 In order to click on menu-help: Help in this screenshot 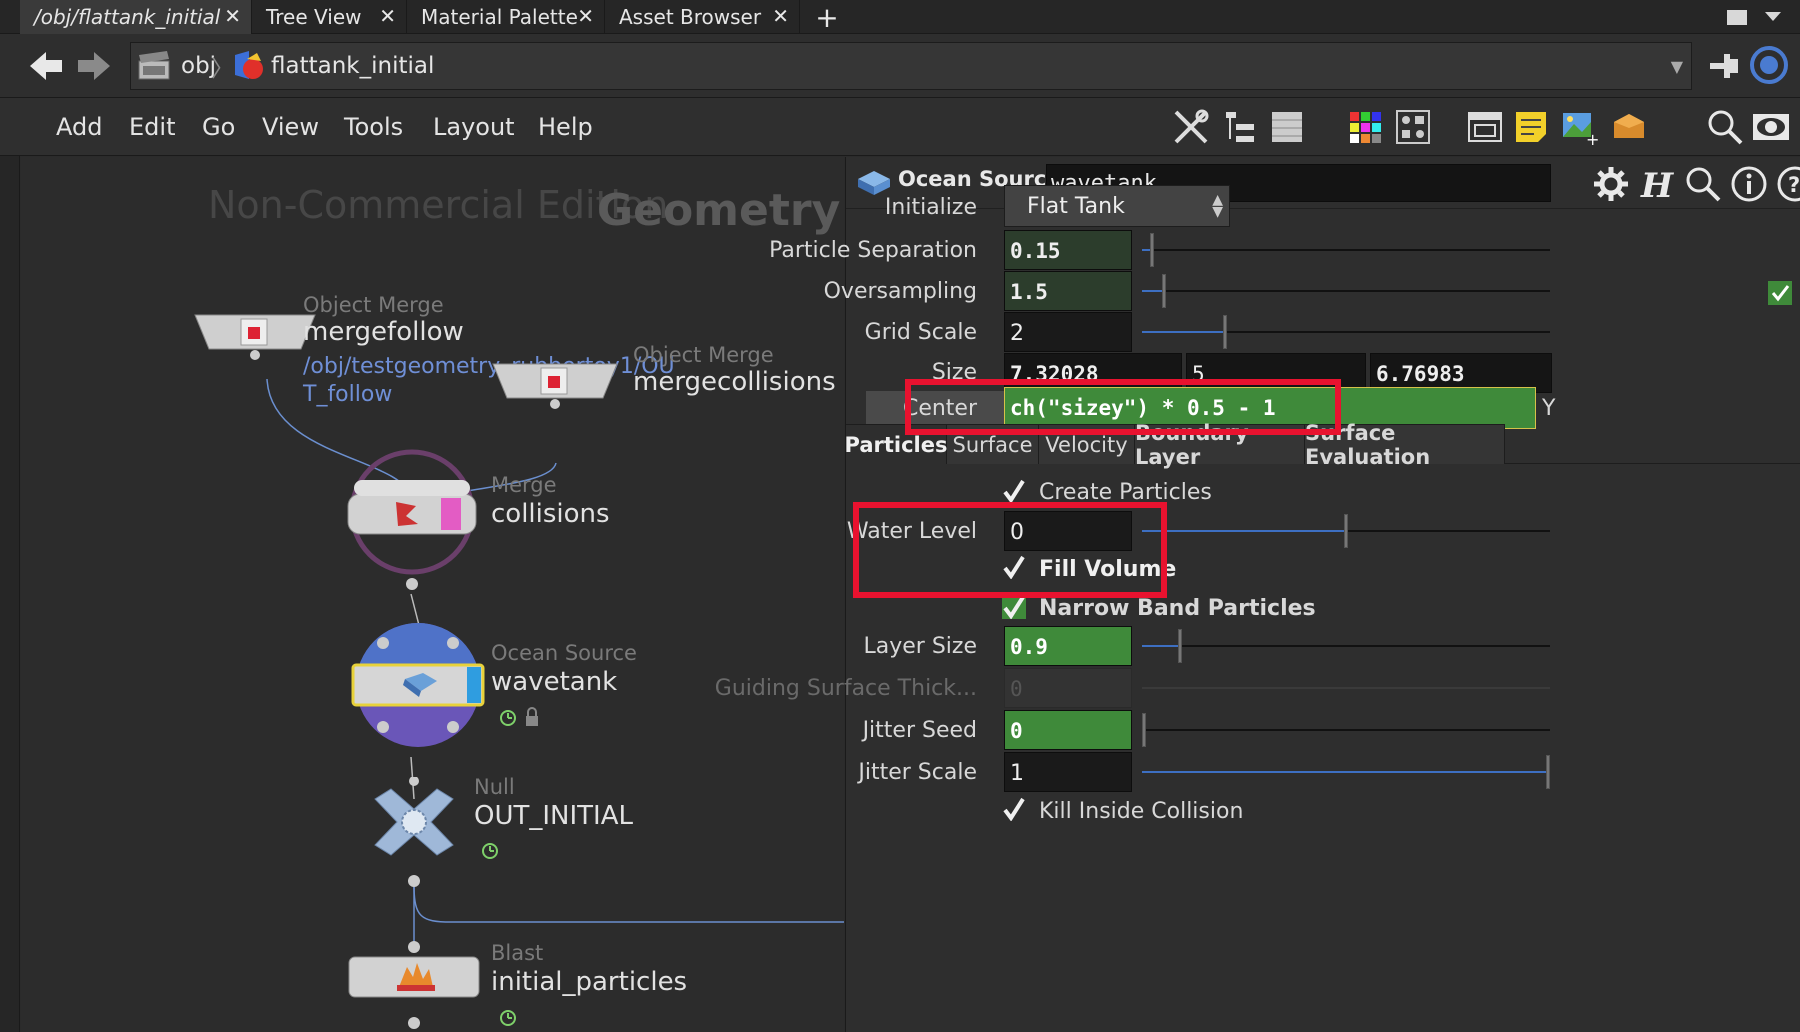, I will do `click(565, 127)`.